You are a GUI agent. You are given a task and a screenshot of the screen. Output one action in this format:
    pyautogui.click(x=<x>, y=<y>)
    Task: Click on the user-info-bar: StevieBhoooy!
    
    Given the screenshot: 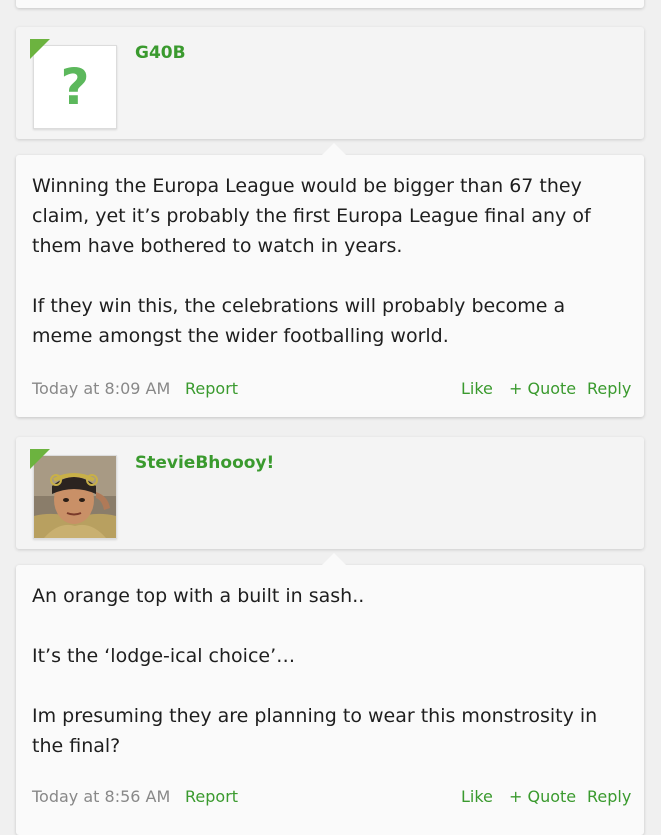 What is the action you would take?
    pyautogui.click(x=330, y=493)
    